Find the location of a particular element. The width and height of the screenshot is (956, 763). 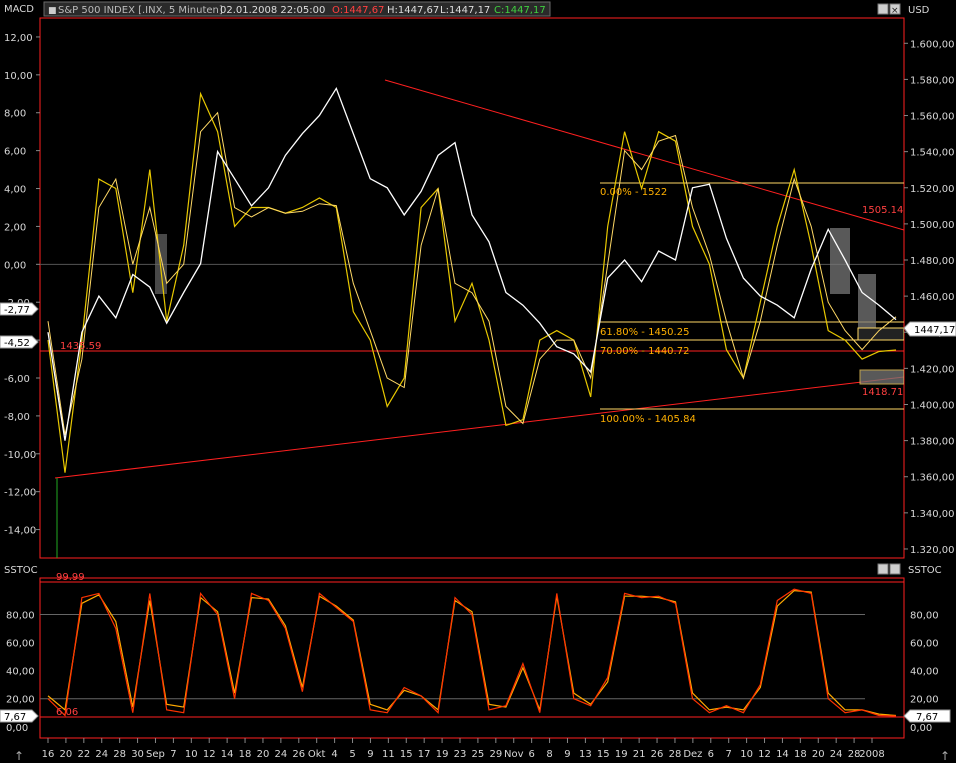

fib-label-0: 0.00% - 1522 is located at coordinates (633, 192).